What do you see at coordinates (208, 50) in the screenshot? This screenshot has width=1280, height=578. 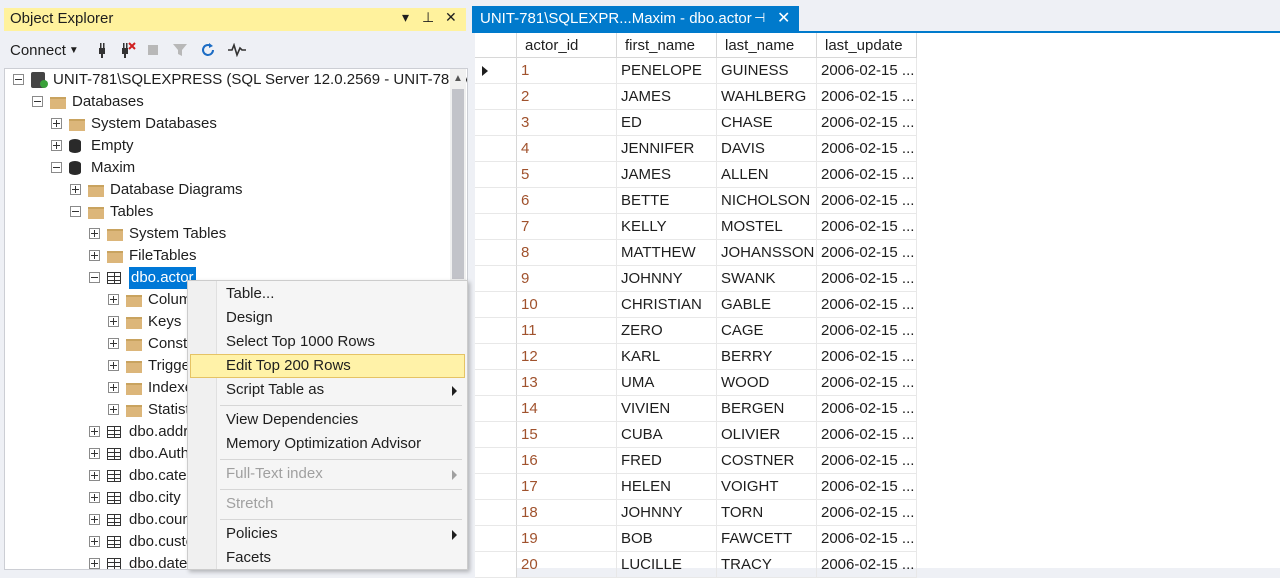 I see `refresh-icon` at bounding box center [208, 50].